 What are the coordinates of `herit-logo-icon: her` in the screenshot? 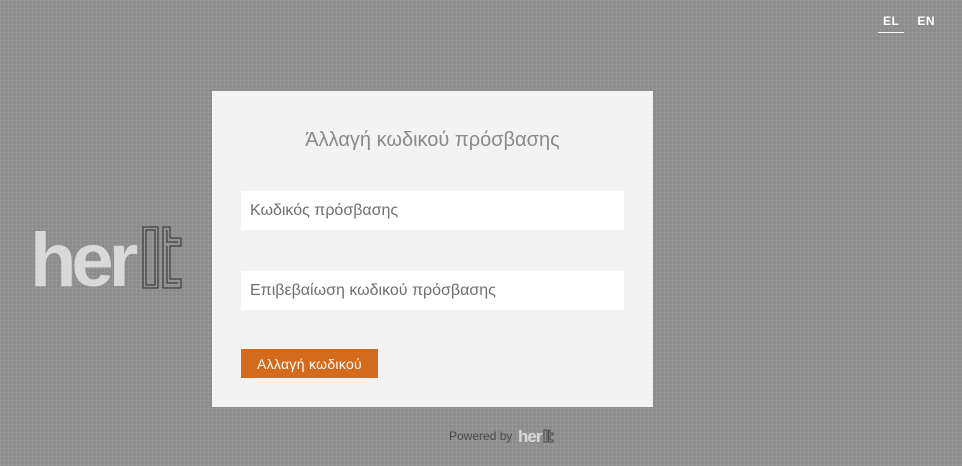 It's located at (106, 260).